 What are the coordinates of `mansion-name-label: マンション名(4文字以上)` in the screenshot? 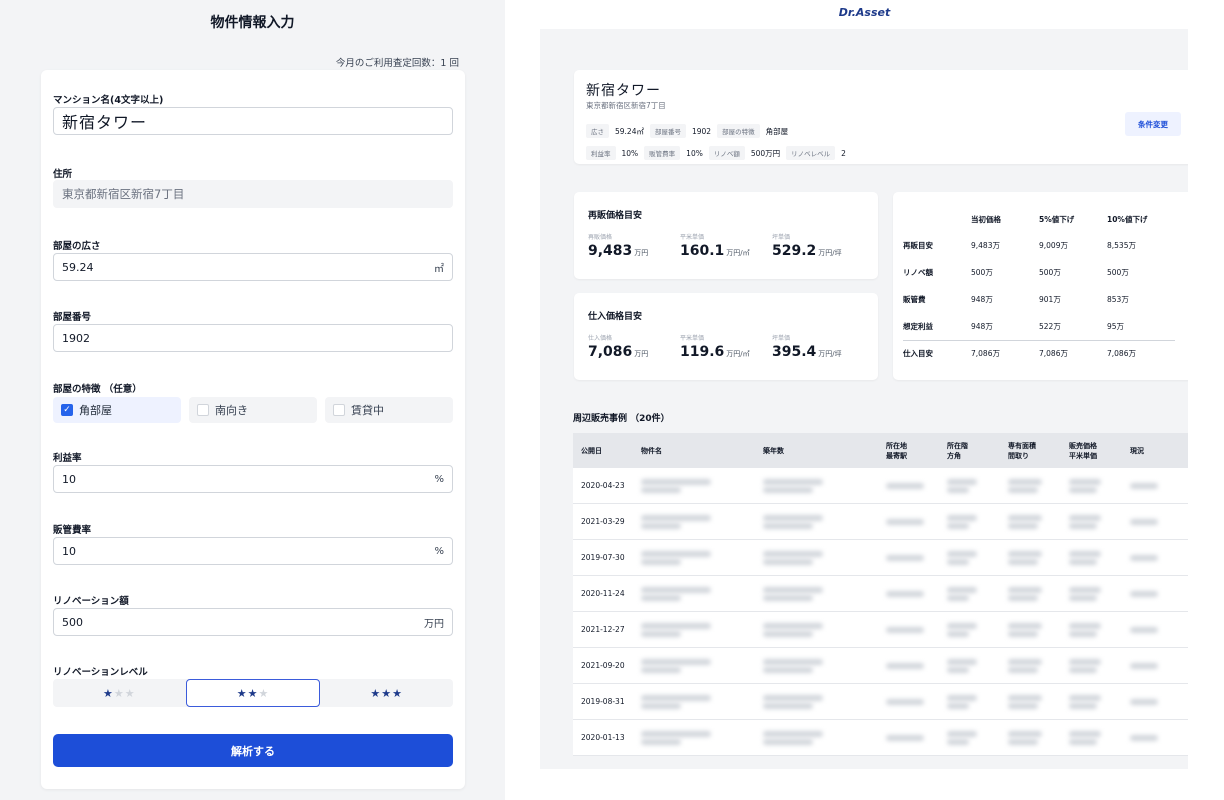 It's located at (108, 100).